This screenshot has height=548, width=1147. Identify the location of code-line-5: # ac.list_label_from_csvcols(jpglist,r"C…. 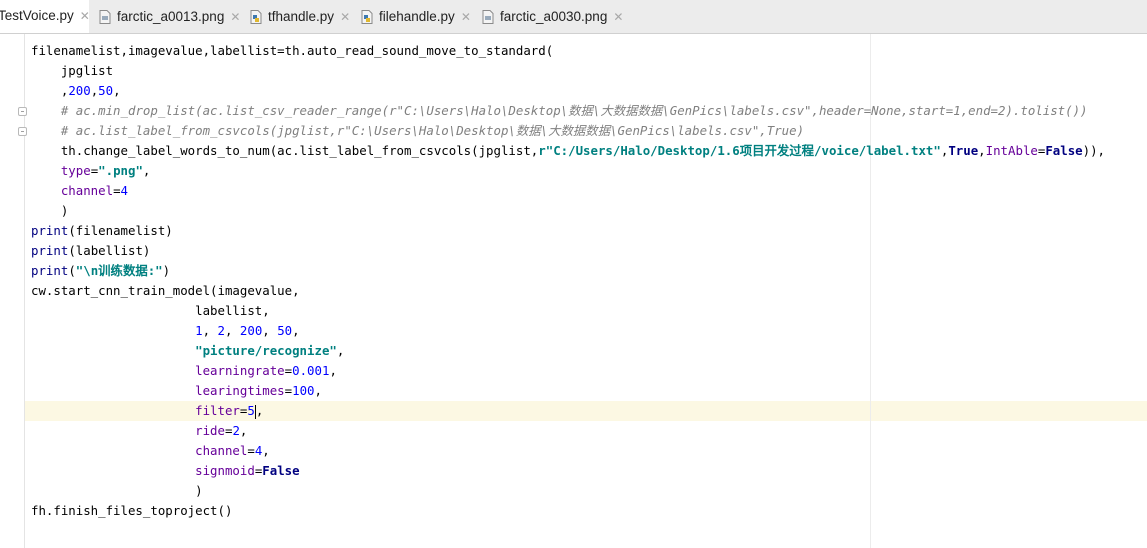
(417, 131).